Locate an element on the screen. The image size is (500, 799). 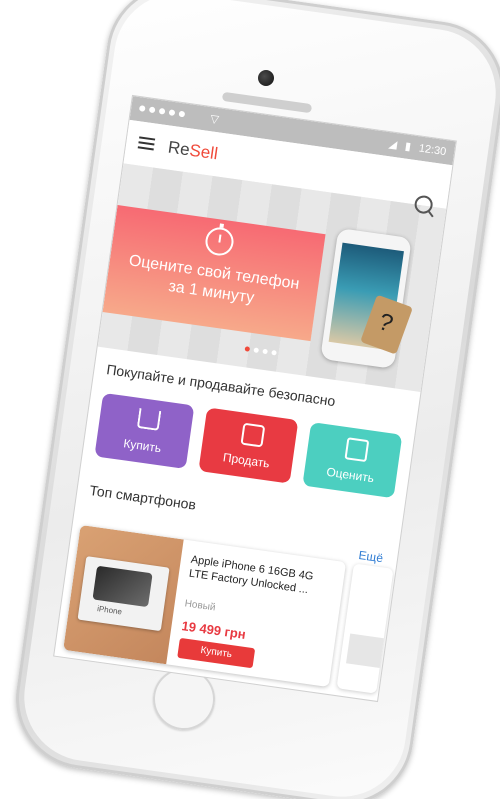
buy-tile: Купить is located at coordinates (144, 431).